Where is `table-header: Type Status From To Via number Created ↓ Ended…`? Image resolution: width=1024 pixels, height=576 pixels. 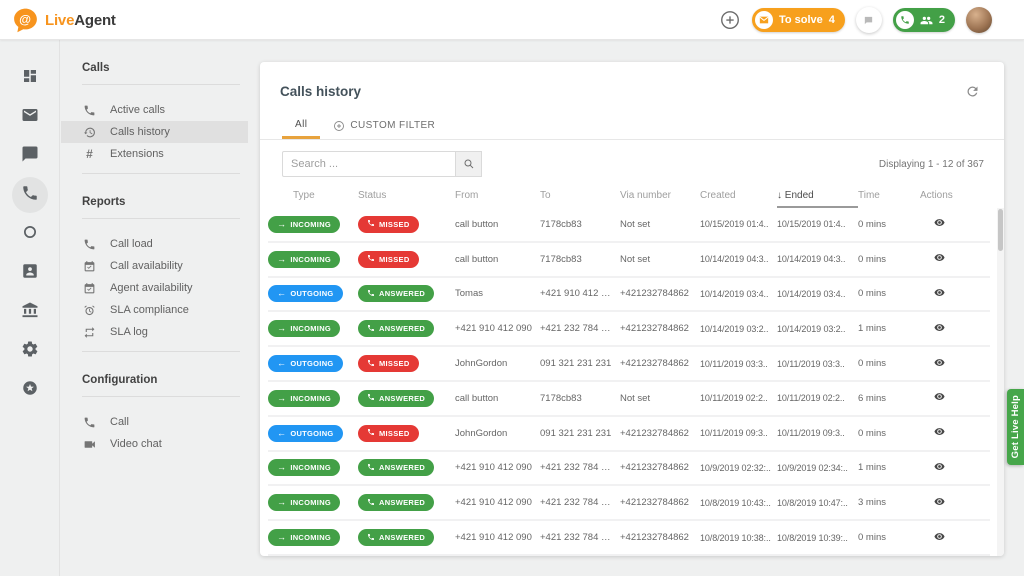 table-header: Type Status From To Via number Created ↓ Ended… is located at coordinates (629, 199).